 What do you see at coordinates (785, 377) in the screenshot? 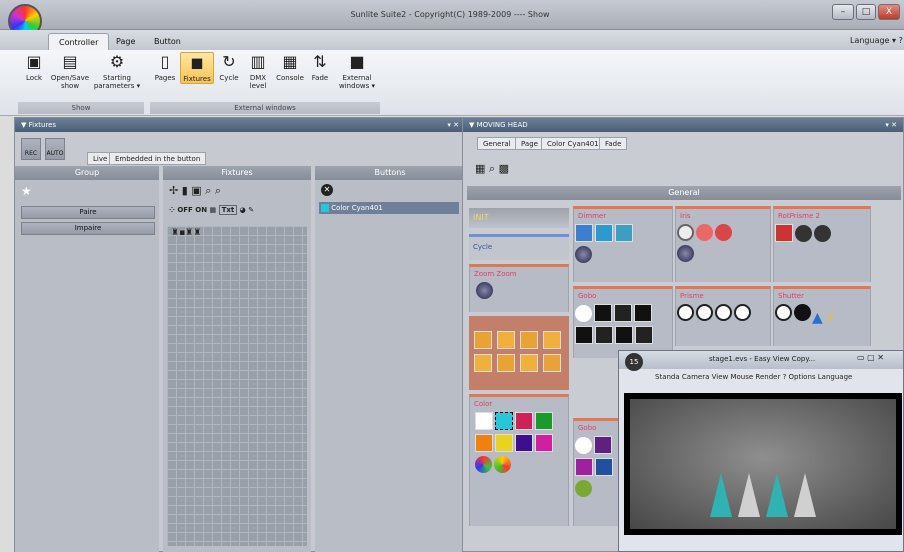
I see `menu-help: ?` at bounding box center [785, 377].